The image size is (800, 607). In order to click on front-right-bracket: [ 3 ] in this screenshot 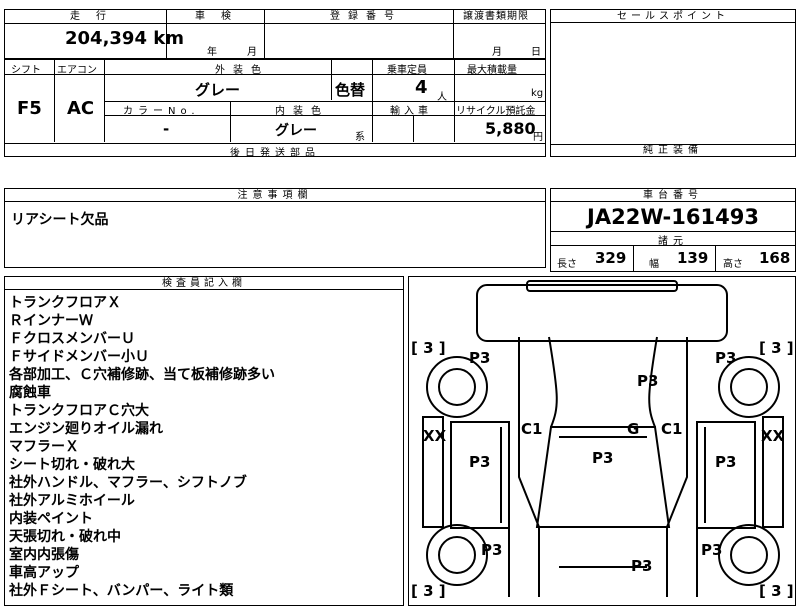, I will do `click(776, 348)`.